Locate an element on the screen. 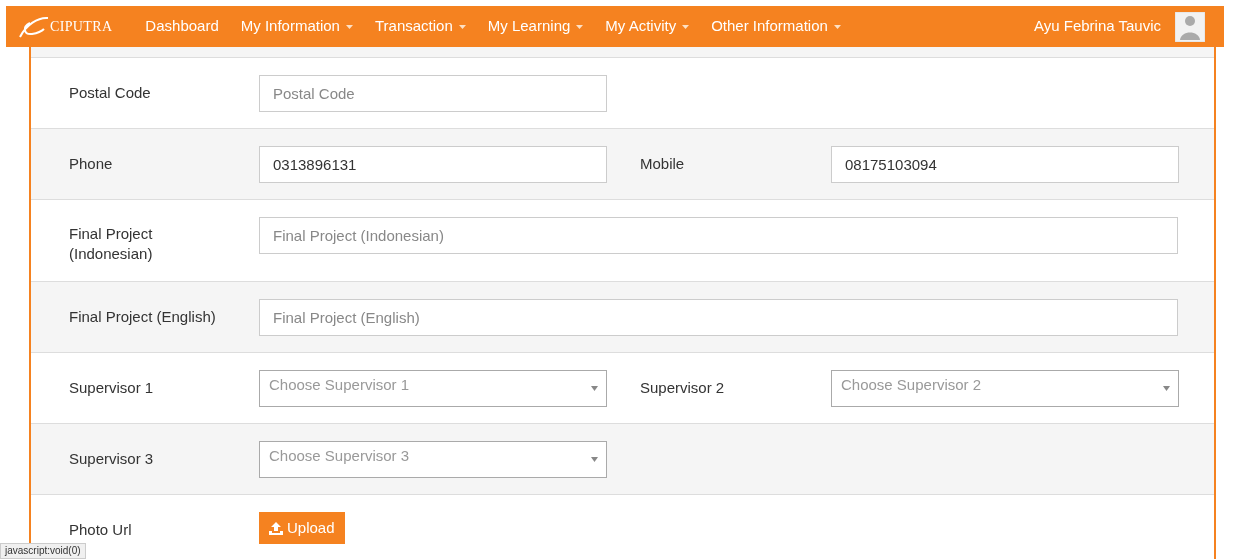  text-field: Final Project (English) is located at coordinates (718, 317).